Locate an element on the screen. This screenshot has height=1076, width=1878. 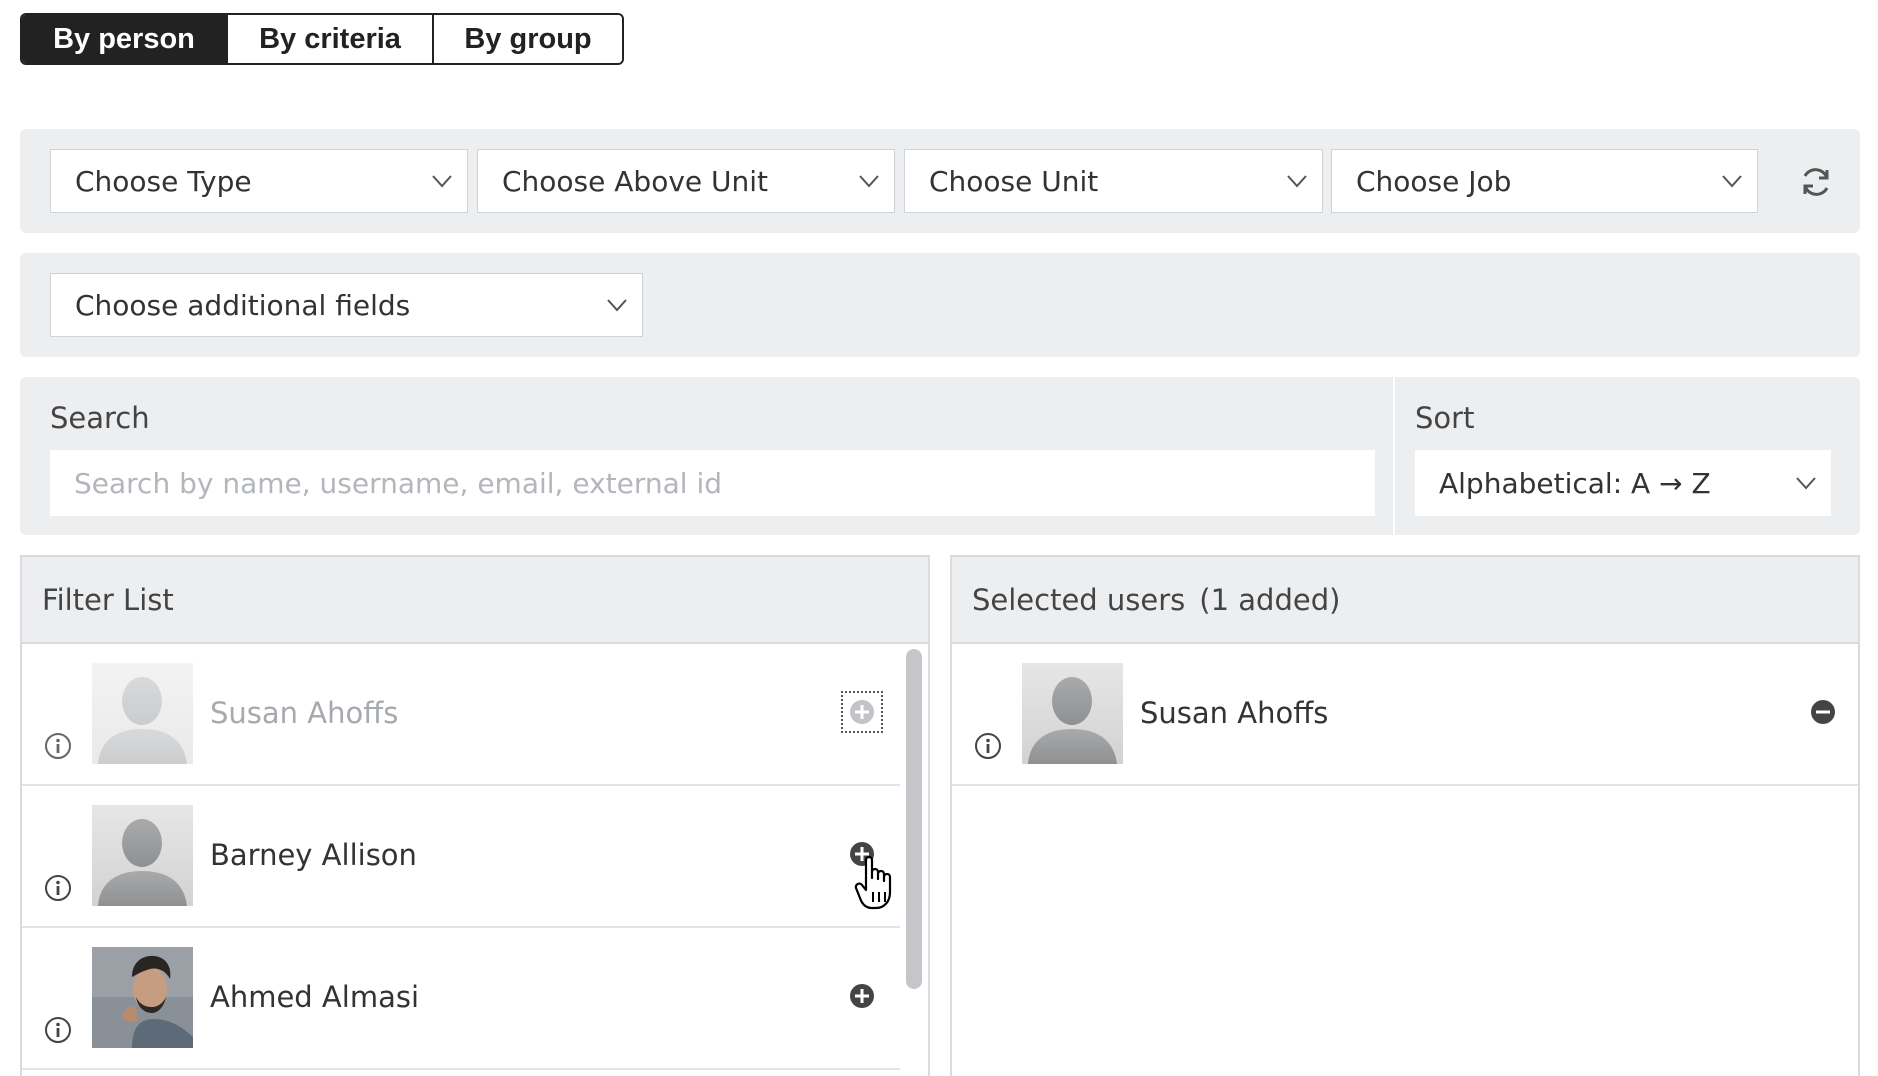
panel-divider is located at coordinates (1394, 456).